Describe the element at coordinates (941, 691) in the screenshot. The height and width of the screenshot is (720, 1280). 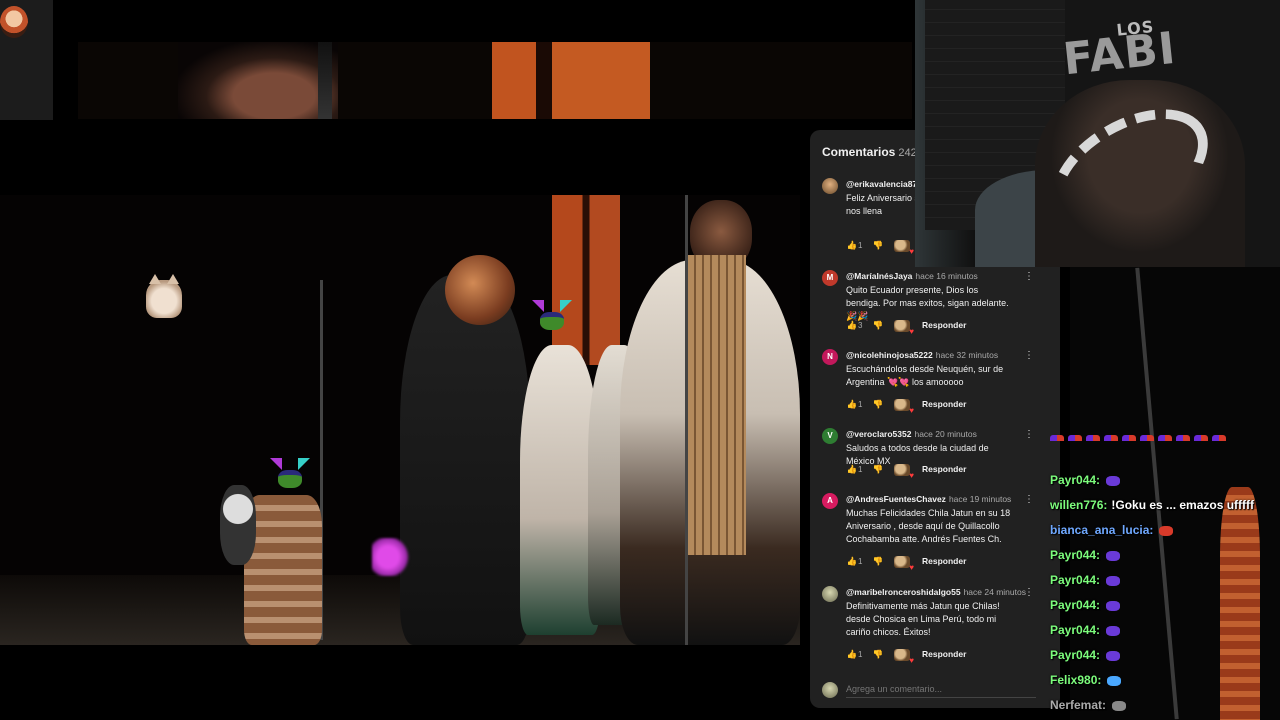
I see `add-comment-input` at that location.